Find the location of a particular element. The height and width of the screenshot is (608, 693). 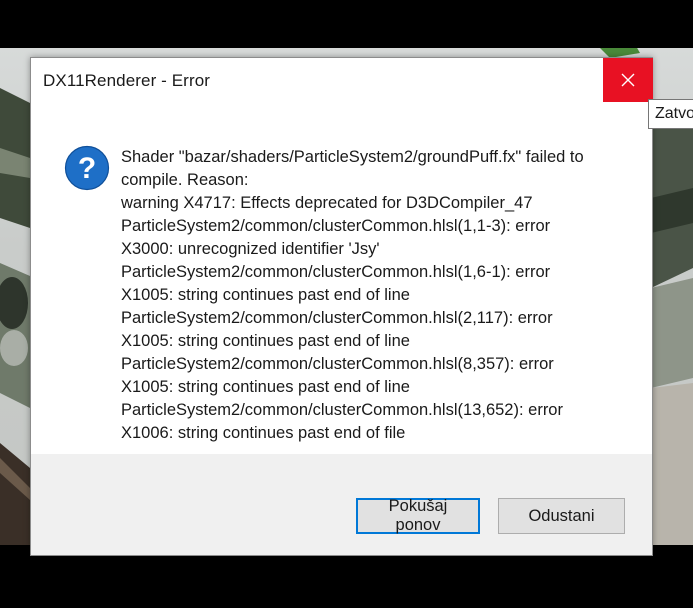

message-line: X1006: string continues past end of file is located at coordinates (263, 433).